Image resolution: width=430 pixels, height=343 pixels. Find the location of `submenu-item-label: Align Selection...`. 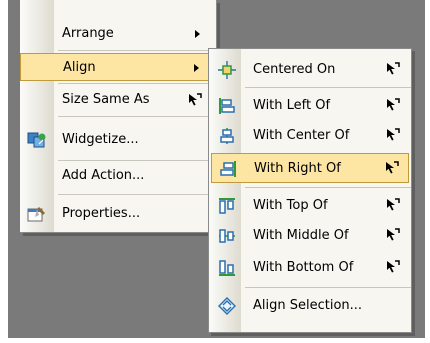

submenu-item-label: Align Selection... is located at coordinates (308, 305).